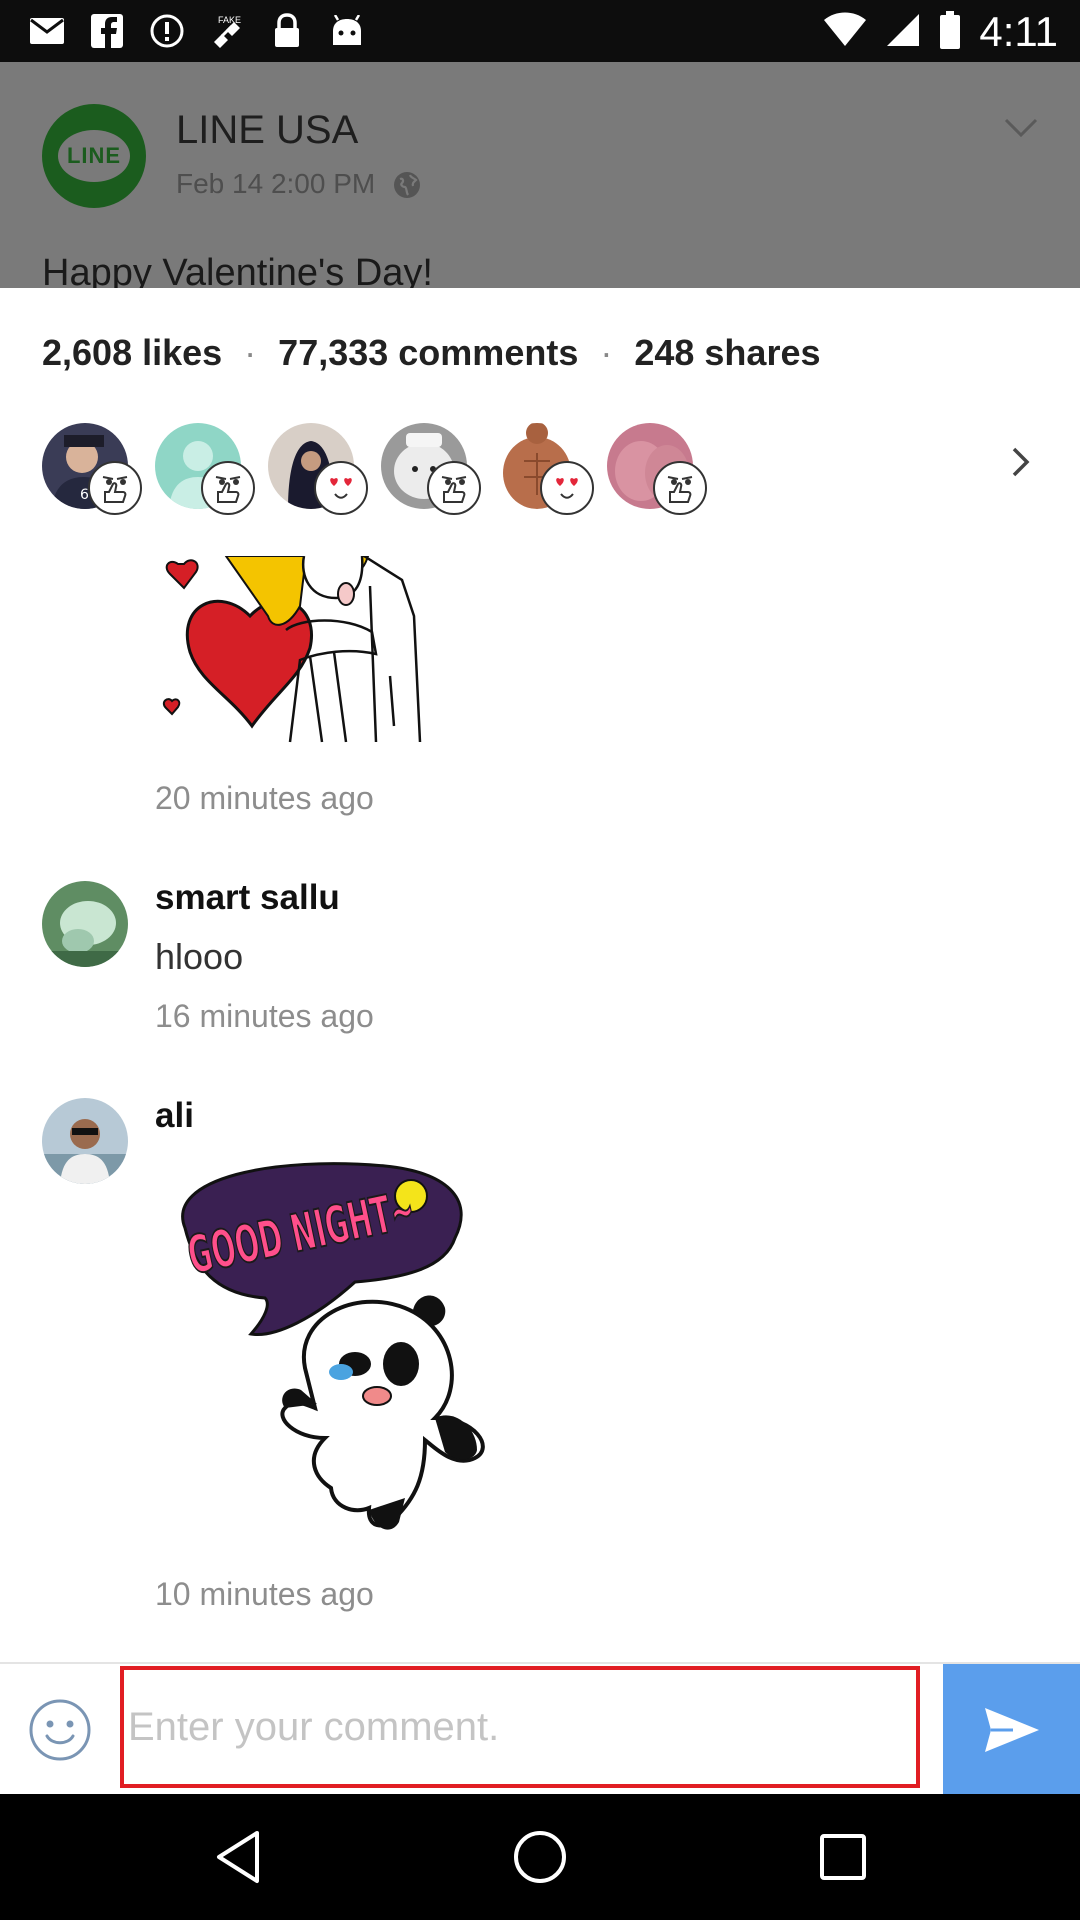  Describe the element at coordinates (199, 956) in the screenshot. I see `comment-text: hlooo` at that location.